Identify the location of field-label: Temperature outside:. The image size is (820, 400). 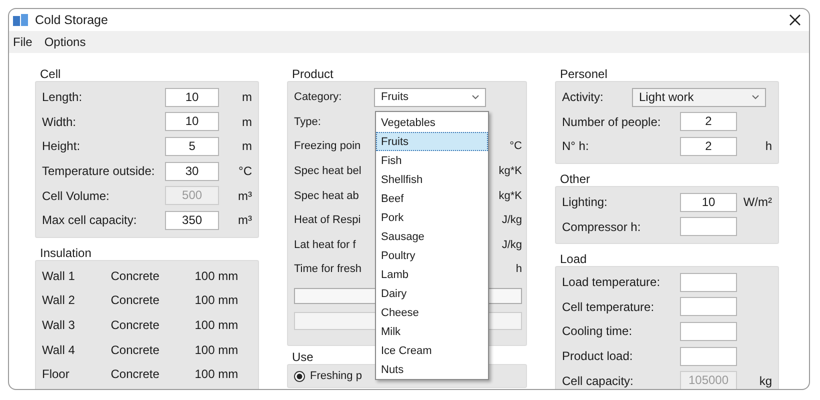
(99, 171).